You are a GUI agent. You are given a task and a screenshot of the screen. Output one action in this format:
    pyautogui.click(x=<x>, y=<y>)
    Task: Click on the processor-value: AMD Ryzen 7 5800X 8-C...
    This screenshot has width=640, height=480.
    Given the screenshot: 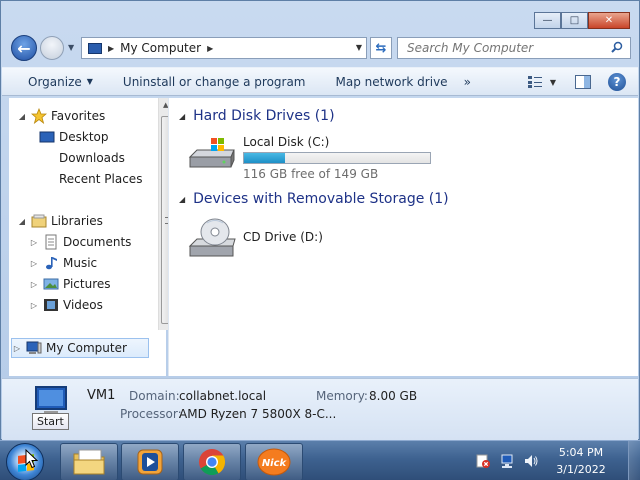 What is the action you would take?
    pyautogui.click(x=258, y=414)
    